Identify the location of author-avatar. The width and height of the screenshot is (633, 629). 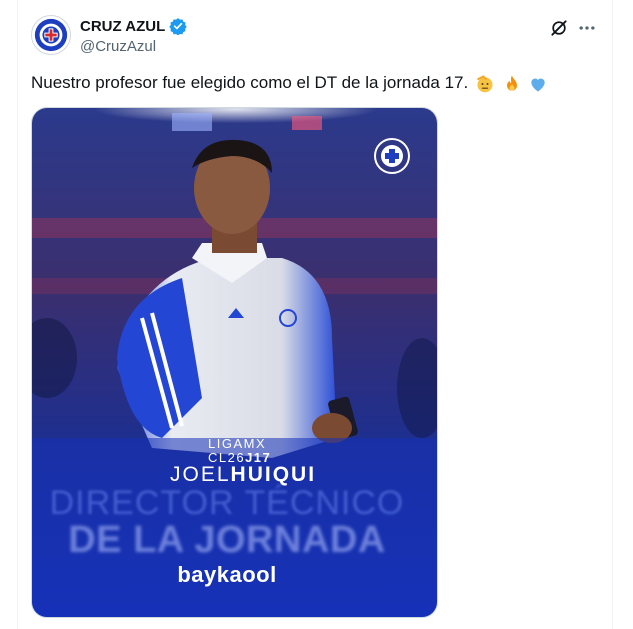
(51, 35).